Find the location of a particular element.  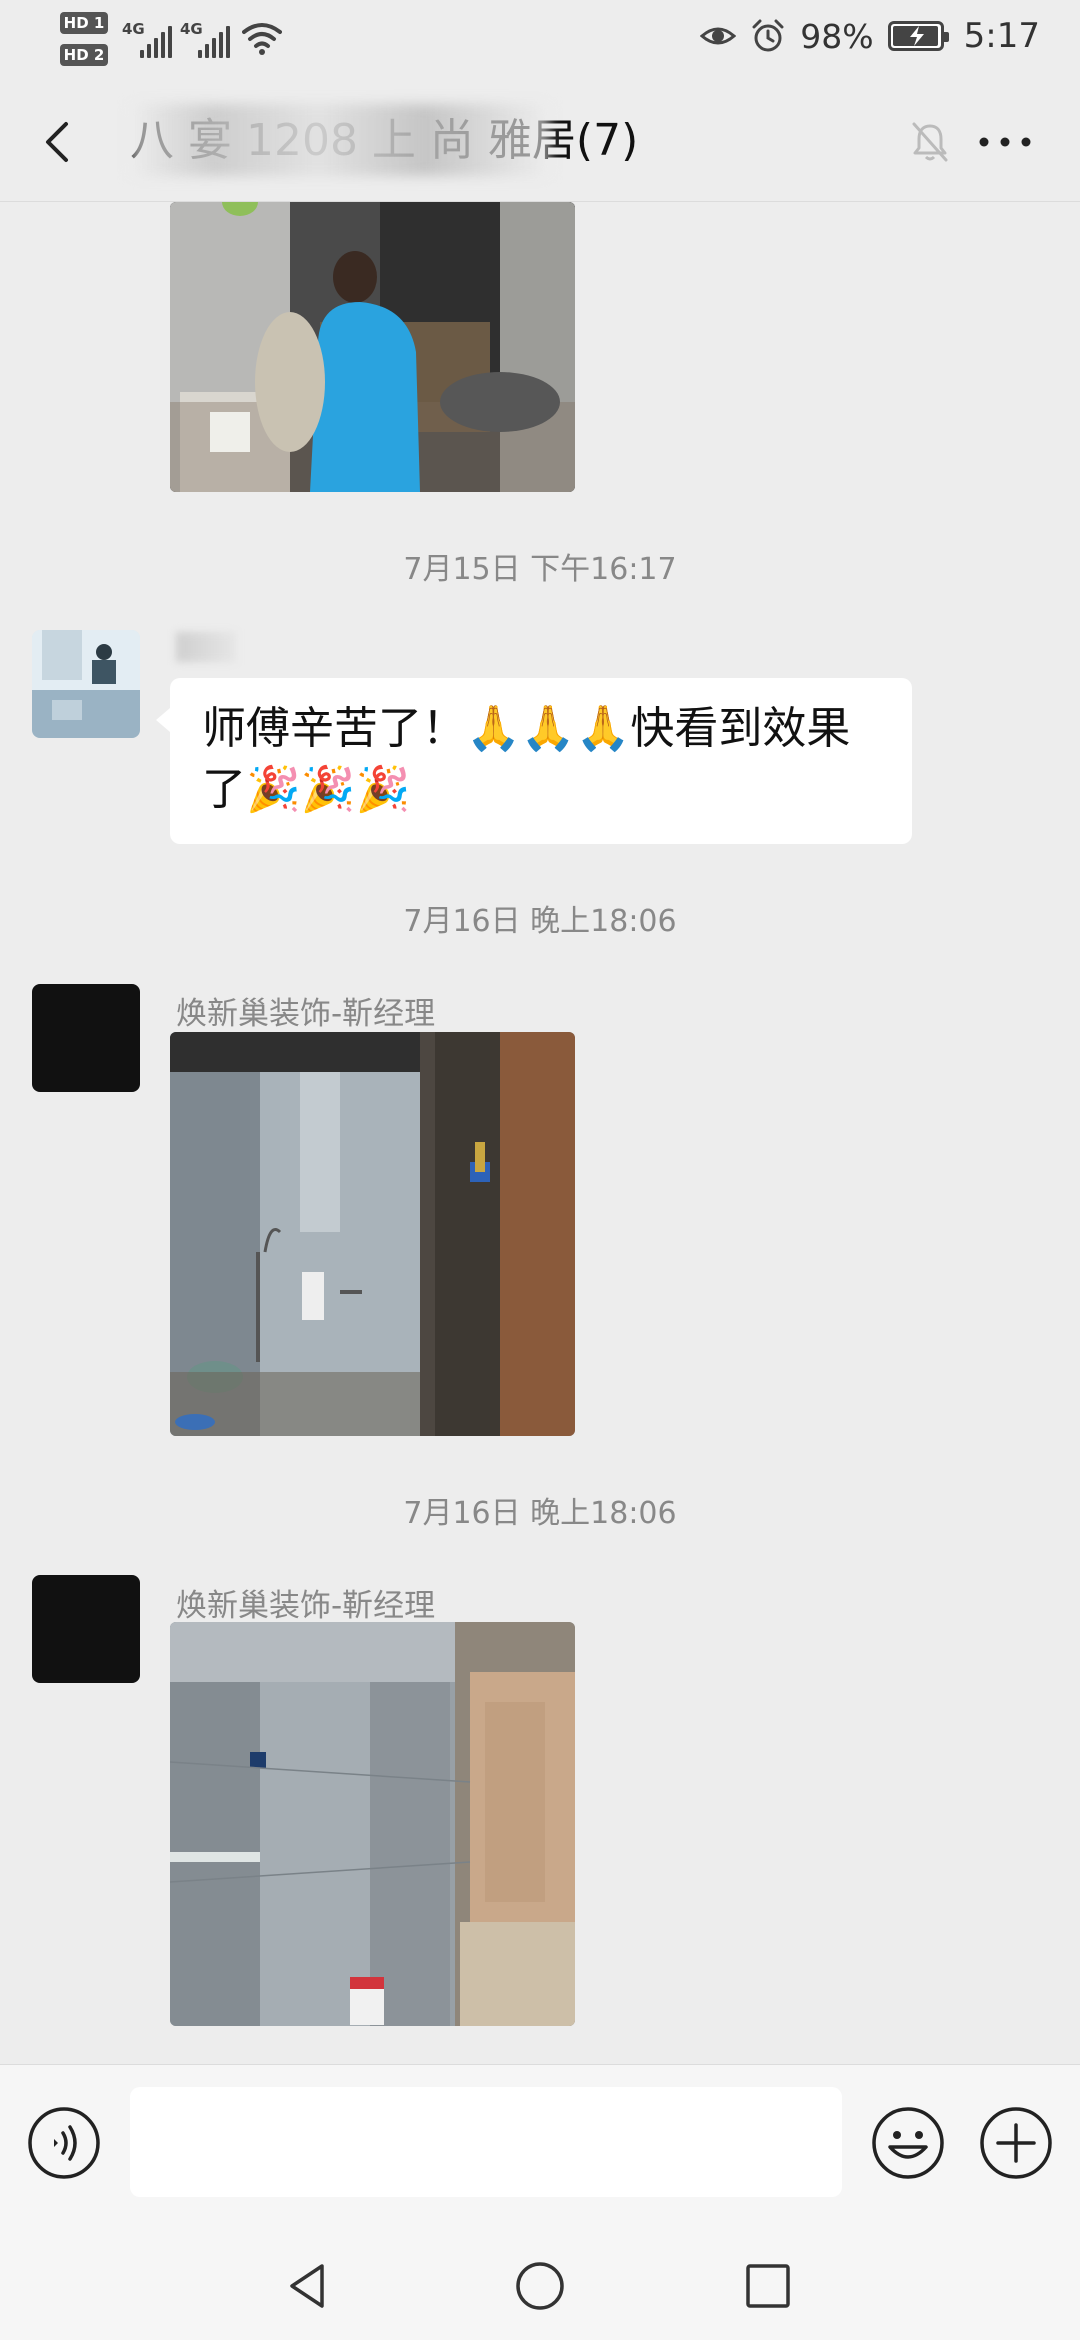

message-input is located at coordinates (486, 2142).